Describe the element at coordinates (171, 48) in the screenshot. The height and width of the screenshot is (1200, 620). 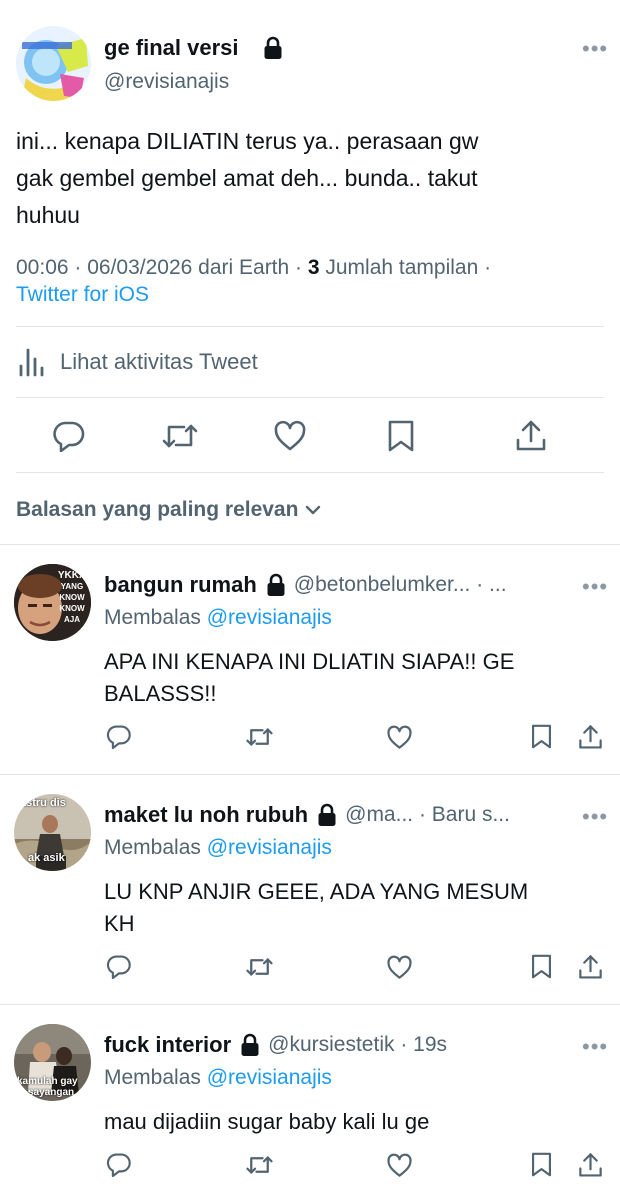
I see `author-name: ge final versi` at that location.